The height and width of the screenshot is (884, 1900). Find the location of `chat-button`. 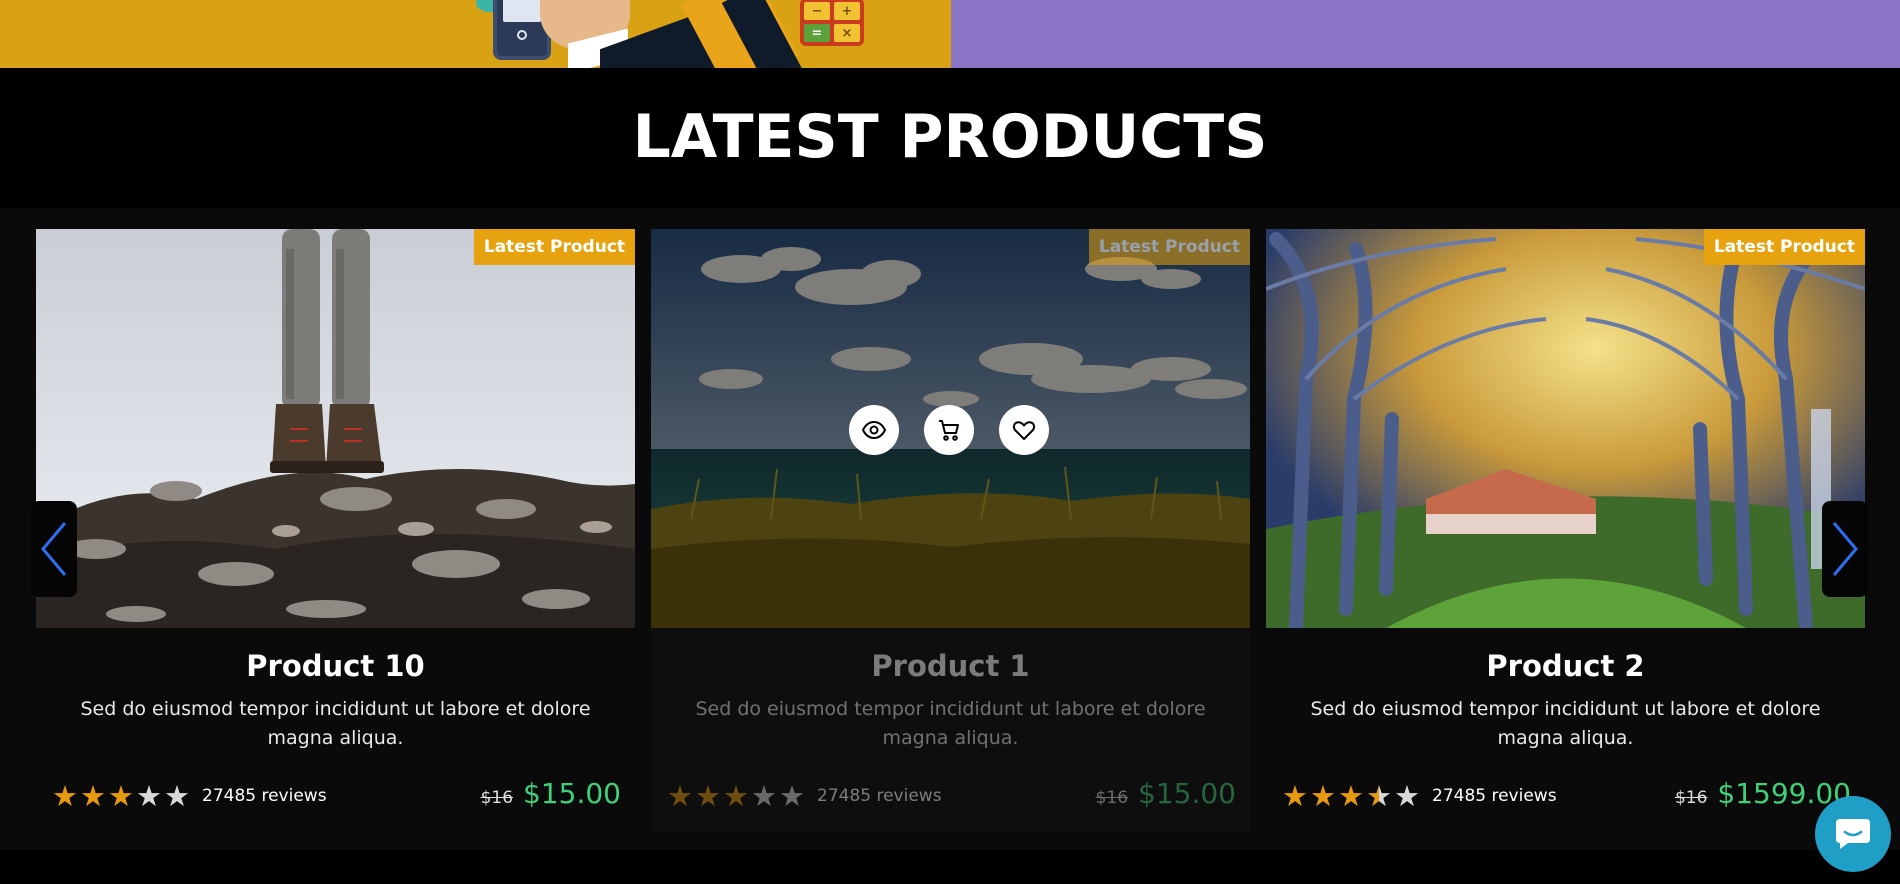

chat-button is located at coordinates (1853, 834).